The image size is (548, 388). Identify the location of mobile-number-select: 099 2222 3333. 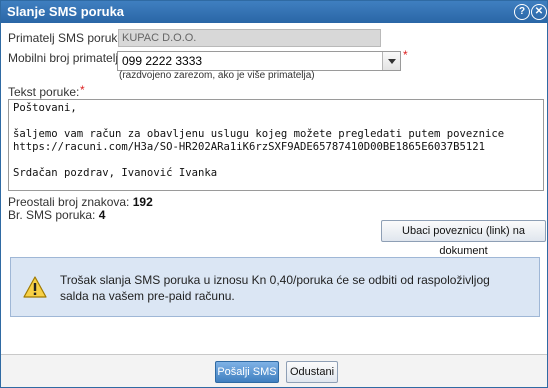
(259, 61).